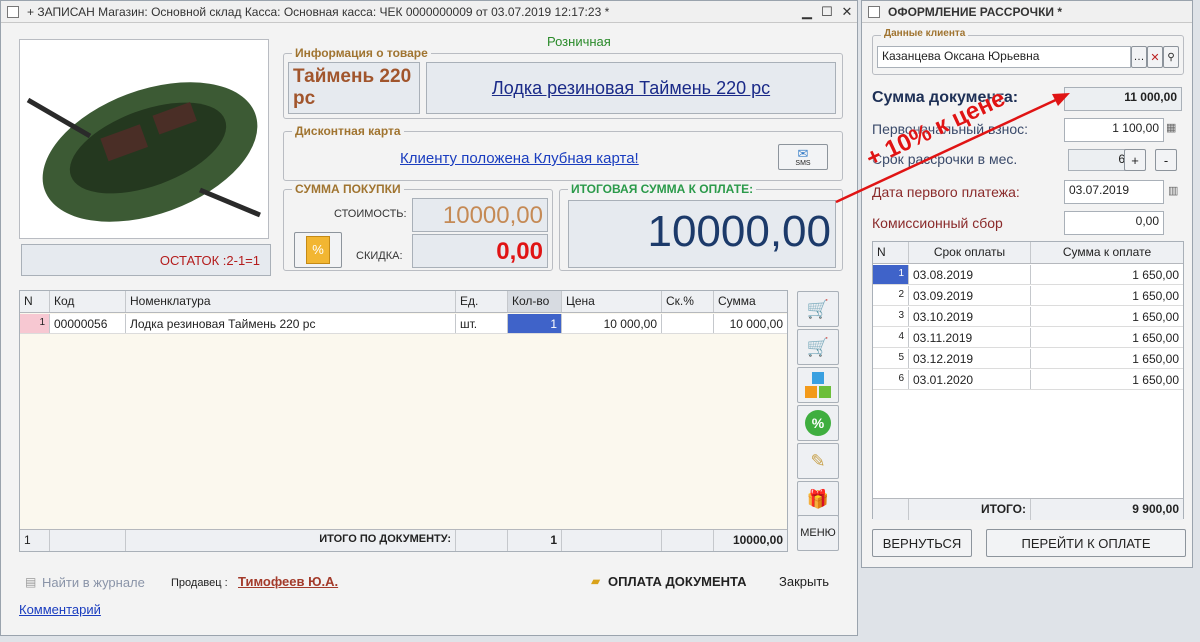 The width and height of the screenshot is (1200, 642). What do you see at coordinates (1004, 57) in the screenshot?
I see `client-name-field: Казанцева Оксана Юрьевна` at bounding box center [1004, 57].